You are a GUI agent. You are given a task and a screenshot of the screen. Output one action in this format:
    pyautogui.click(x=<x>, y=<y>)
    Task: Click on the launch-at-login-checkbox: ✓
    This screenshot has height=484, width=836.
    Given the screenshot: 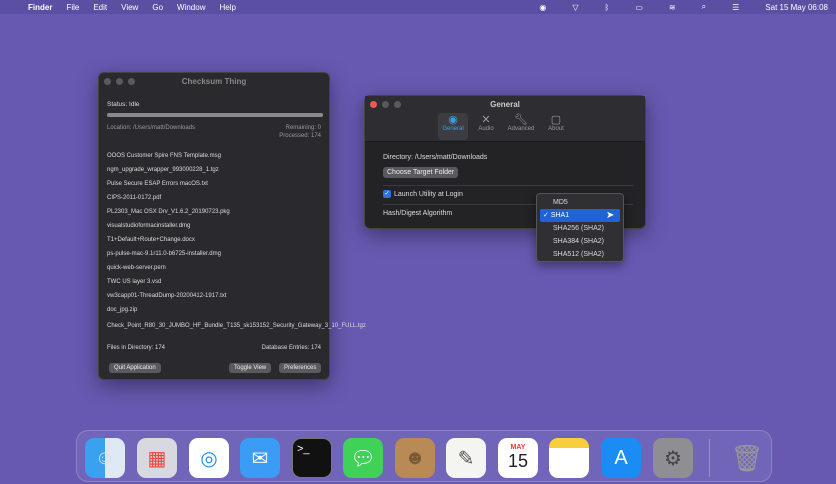 What is the action you would take?
    pyautogui.click(x=387, y=194)
    